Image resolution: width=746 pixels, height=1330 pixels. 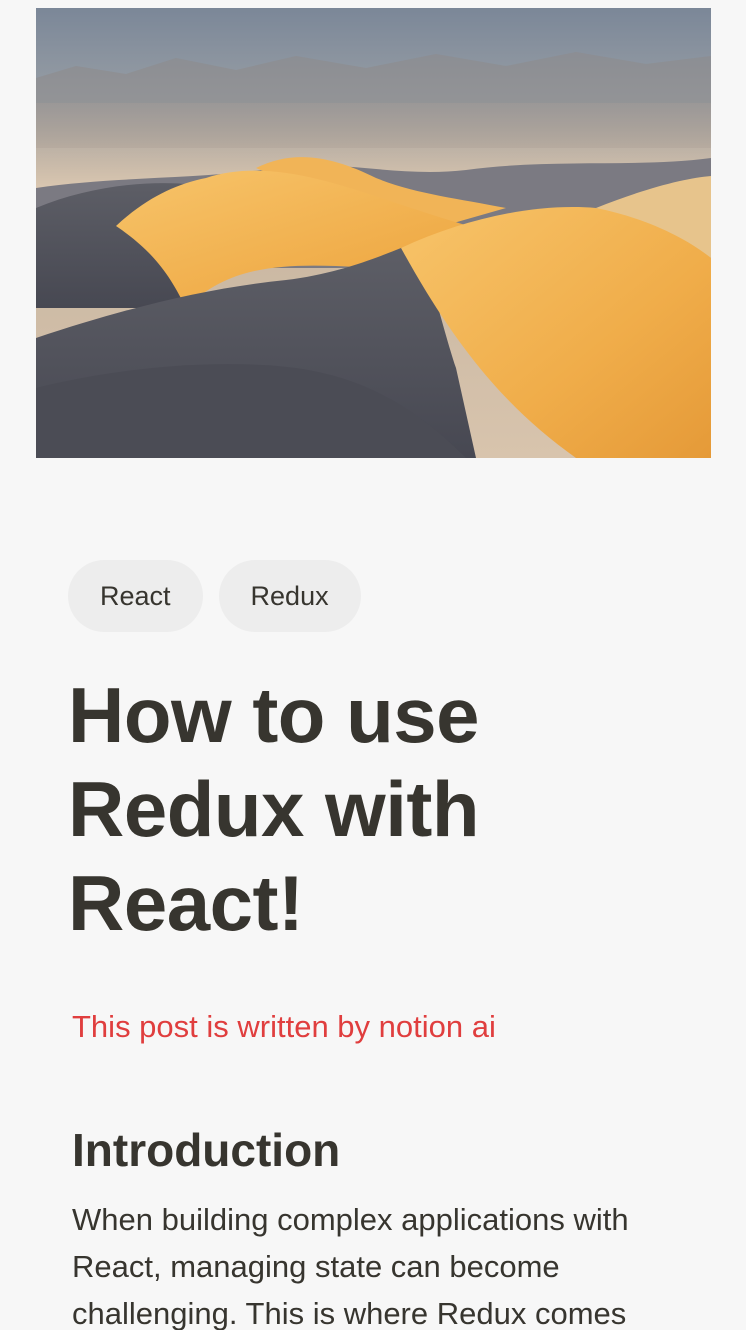 I want to click on section-heading-introduction: Introduction, so click(x=206, y=1150).